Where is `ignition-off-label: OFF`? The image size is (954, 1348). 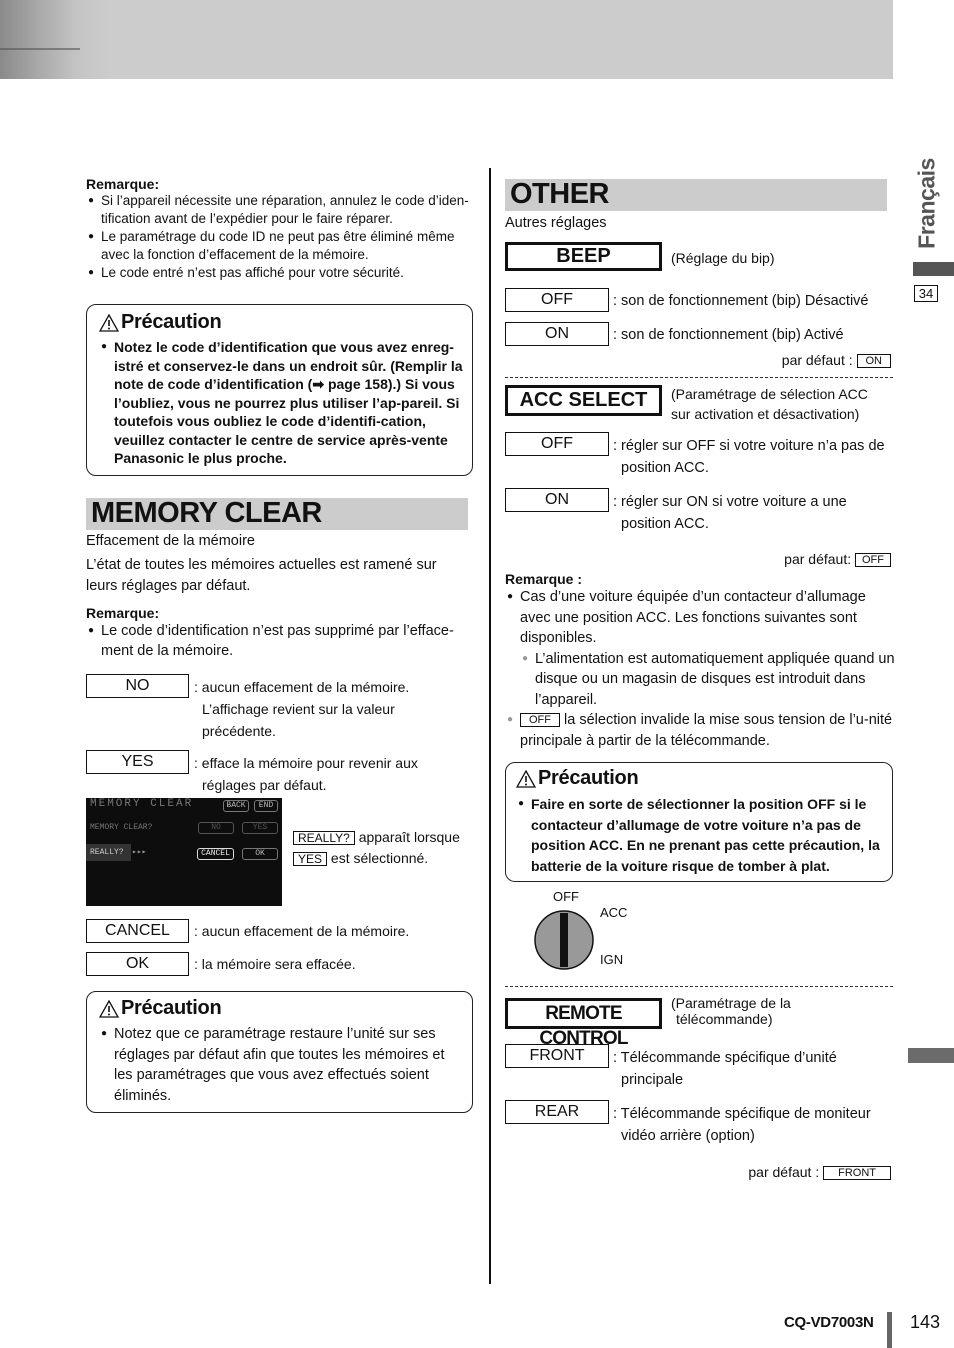
ignition-off-label: OFF is located at coordinates (566, 896).